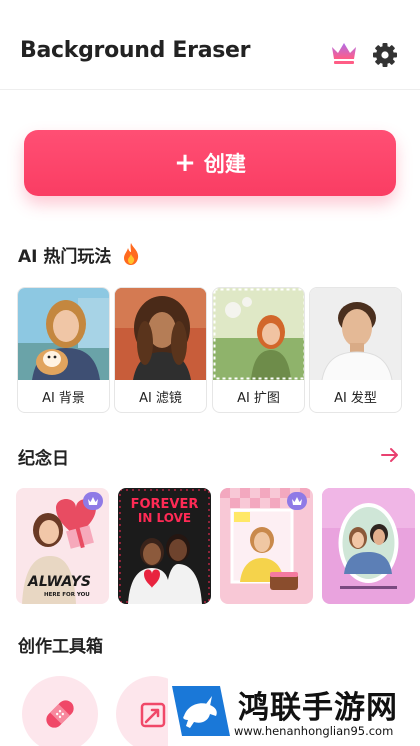 This screenshot has height=746, width=420. What do you see at coordinates (43, 459) in the screenshot?
I see `anniversary-section-title: 纪念日` at bounding box center [43, 459].